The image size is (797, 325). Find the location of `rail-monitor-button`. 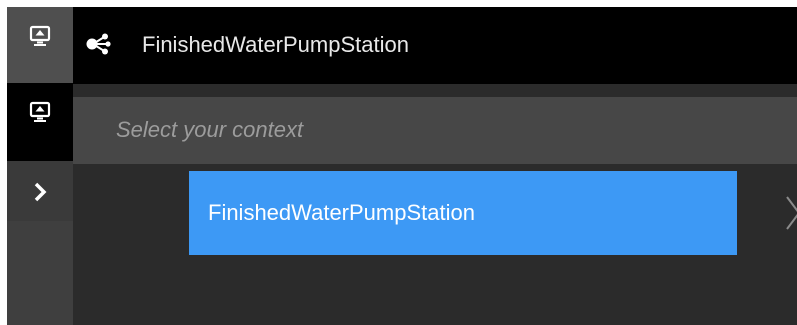

rail-monitor-button is located at coordinates (40, 45).